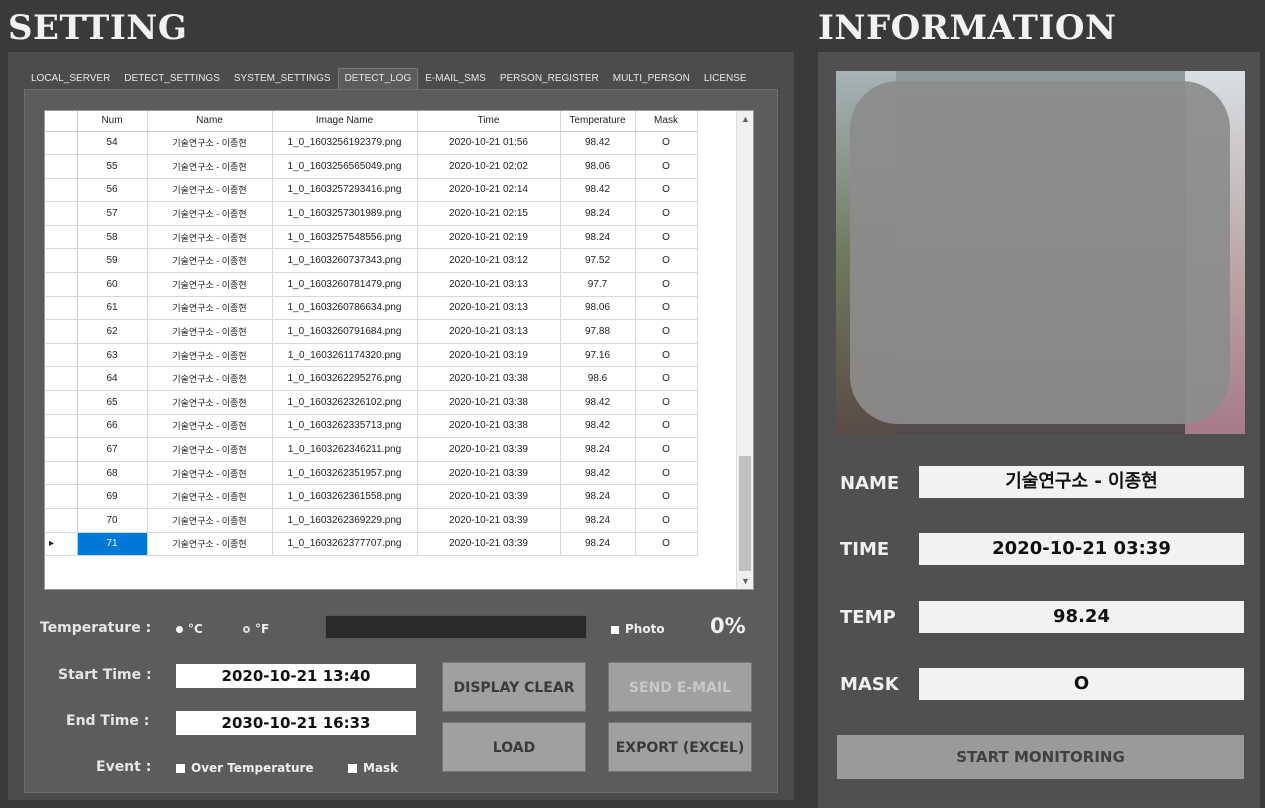 The width and height of the screenshot is (1265, 808). What do you see at coordinates (345, 496) in the screenshot?
I see `cell-image-name: 1_0_1603262361558.png` at bounding box center [345, 496].